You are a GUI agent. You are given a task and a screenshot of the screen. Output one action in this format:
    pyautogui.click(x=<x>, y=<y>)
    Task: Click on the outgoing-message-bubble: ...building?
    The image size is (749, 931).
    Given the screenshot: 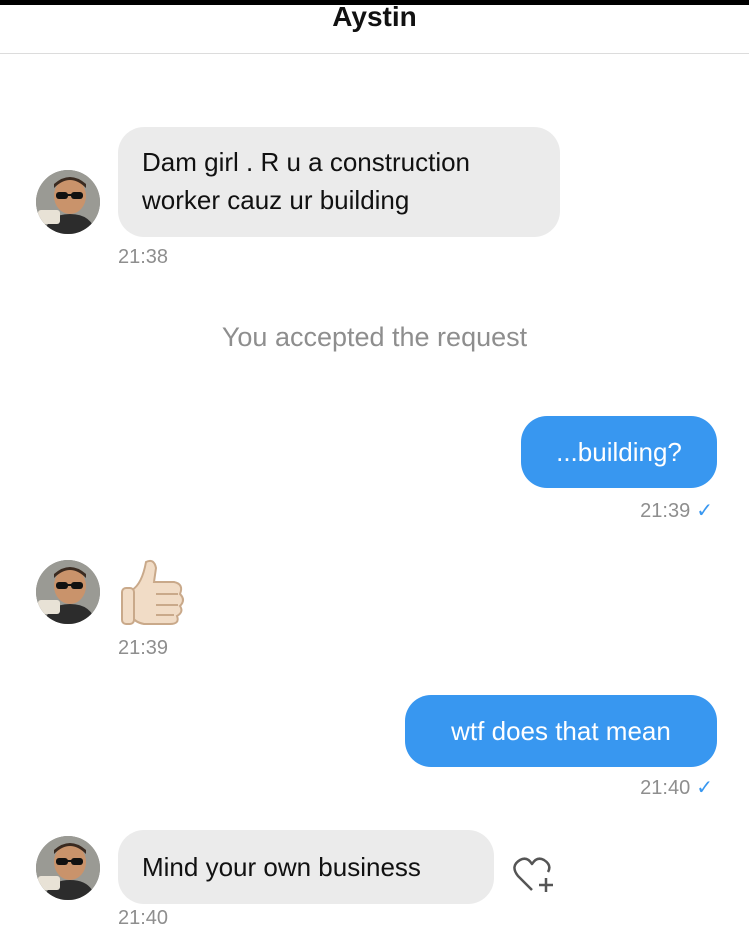 What is the action you would take?
    pyautogui.click(x=619, y=452)
    